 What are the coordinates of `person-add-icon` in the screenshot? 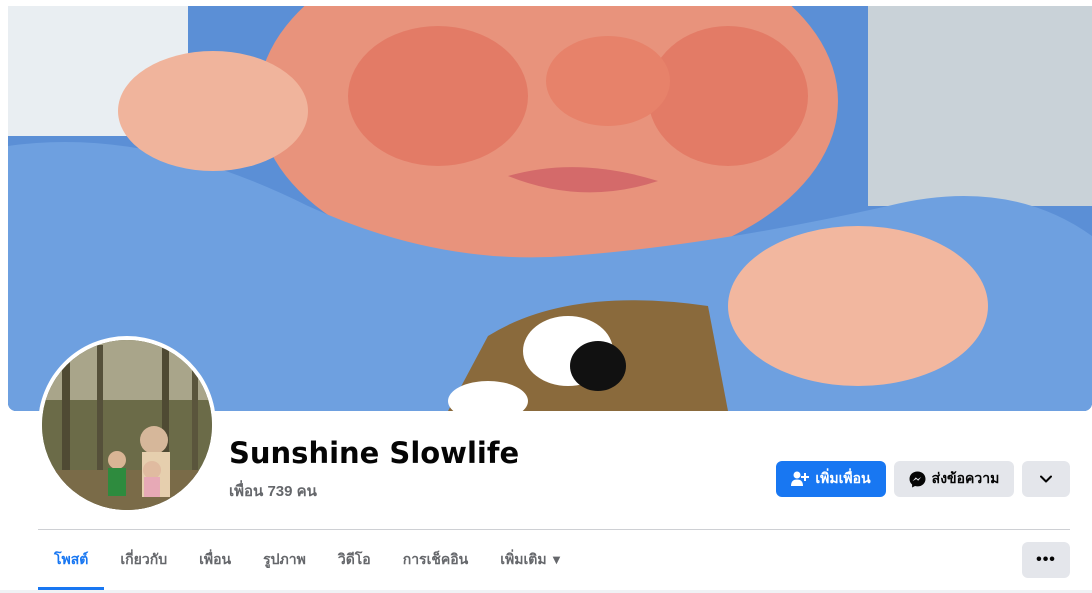 It's located at (800, 479).